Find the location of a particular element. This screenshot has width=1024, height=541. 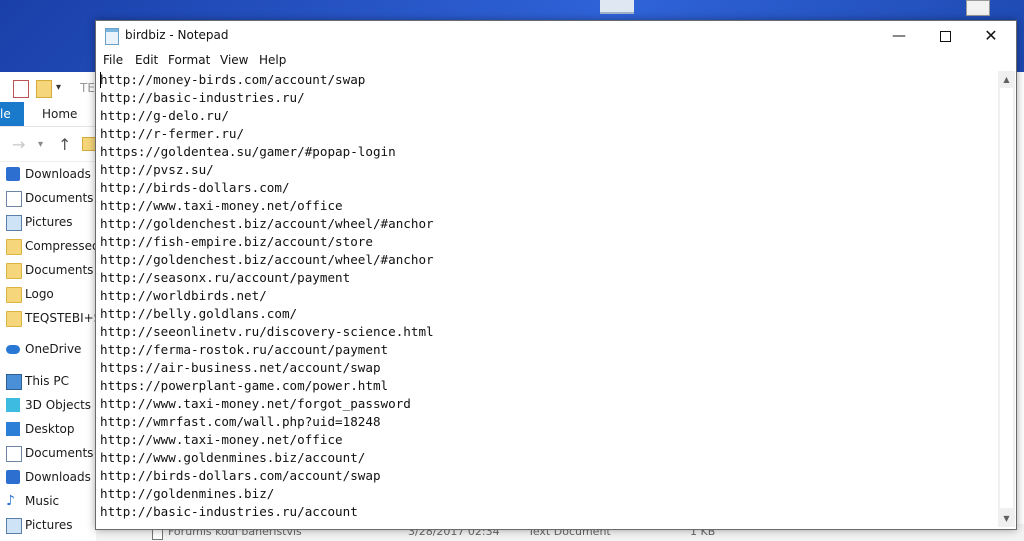

desktop-shortcut-icon is located at coordinates (978, 8).